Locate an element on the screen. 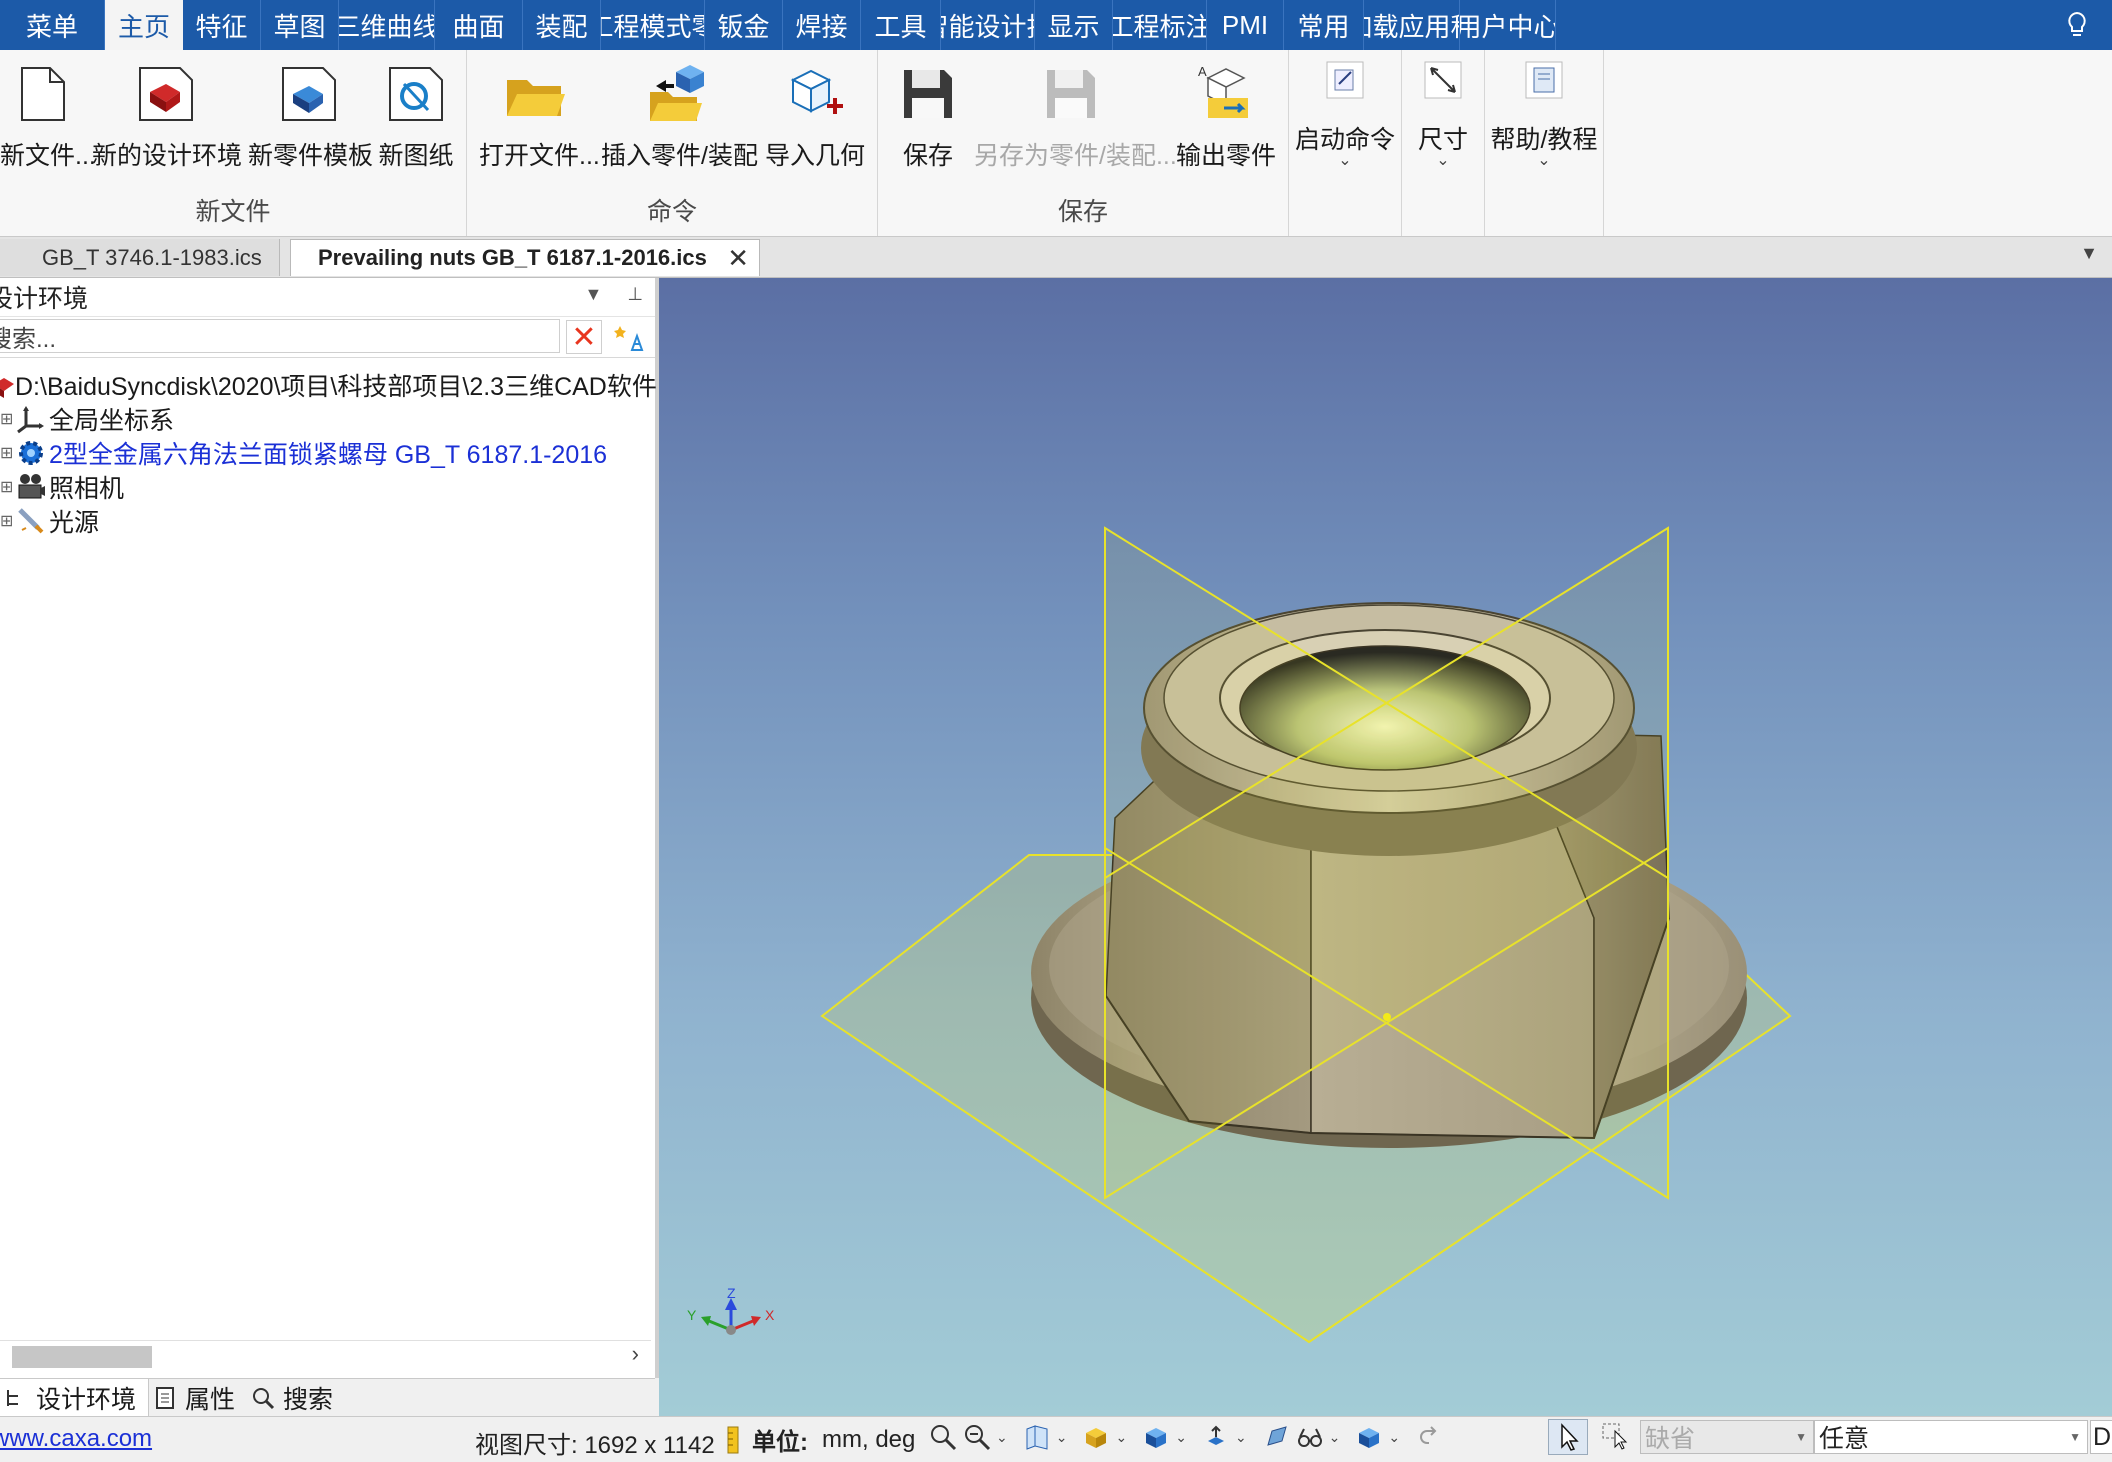 This screenshot has height=1462, width=2112. menu-tab-display: 显示 is located at coordinates (1074, 25).